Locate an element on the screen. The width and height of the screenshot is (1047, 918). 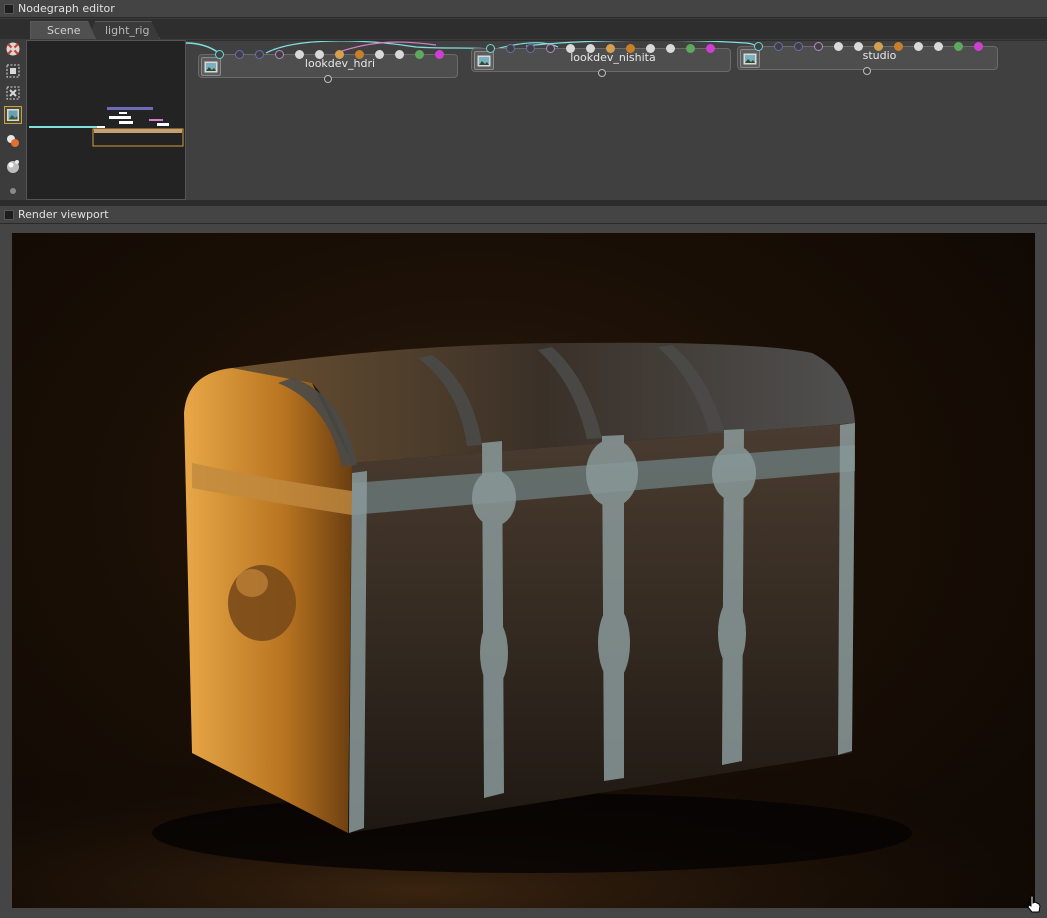
material-icon is located at coordinates (13, 141).